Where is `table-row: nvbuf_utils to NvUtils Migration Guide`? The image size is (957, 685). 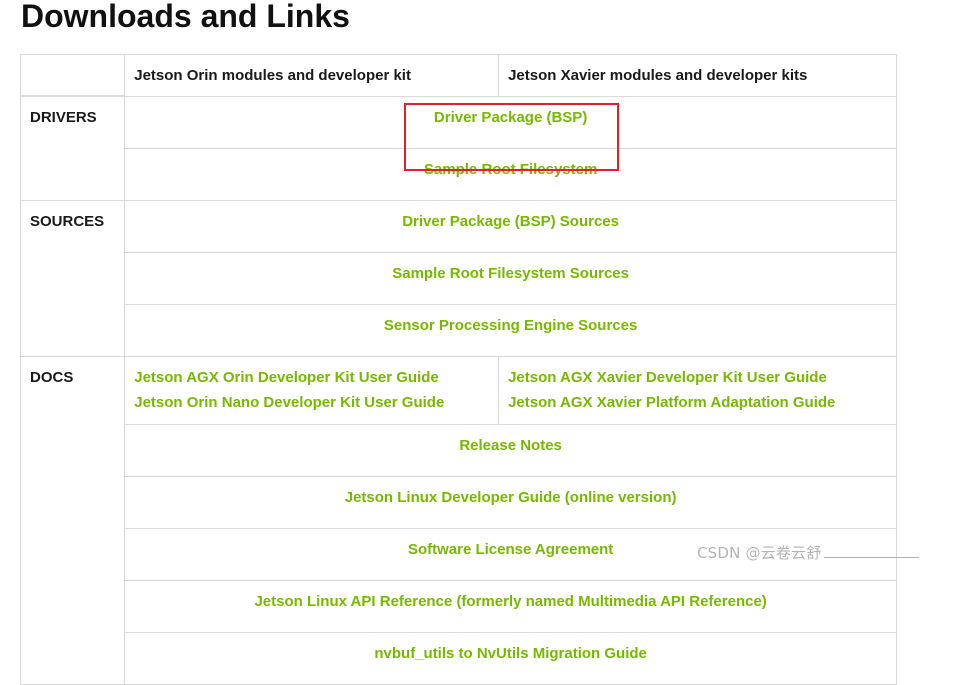
table-row: nvbuf_utils to NvUtils Migration Guide is located at coordinates (459, 658).